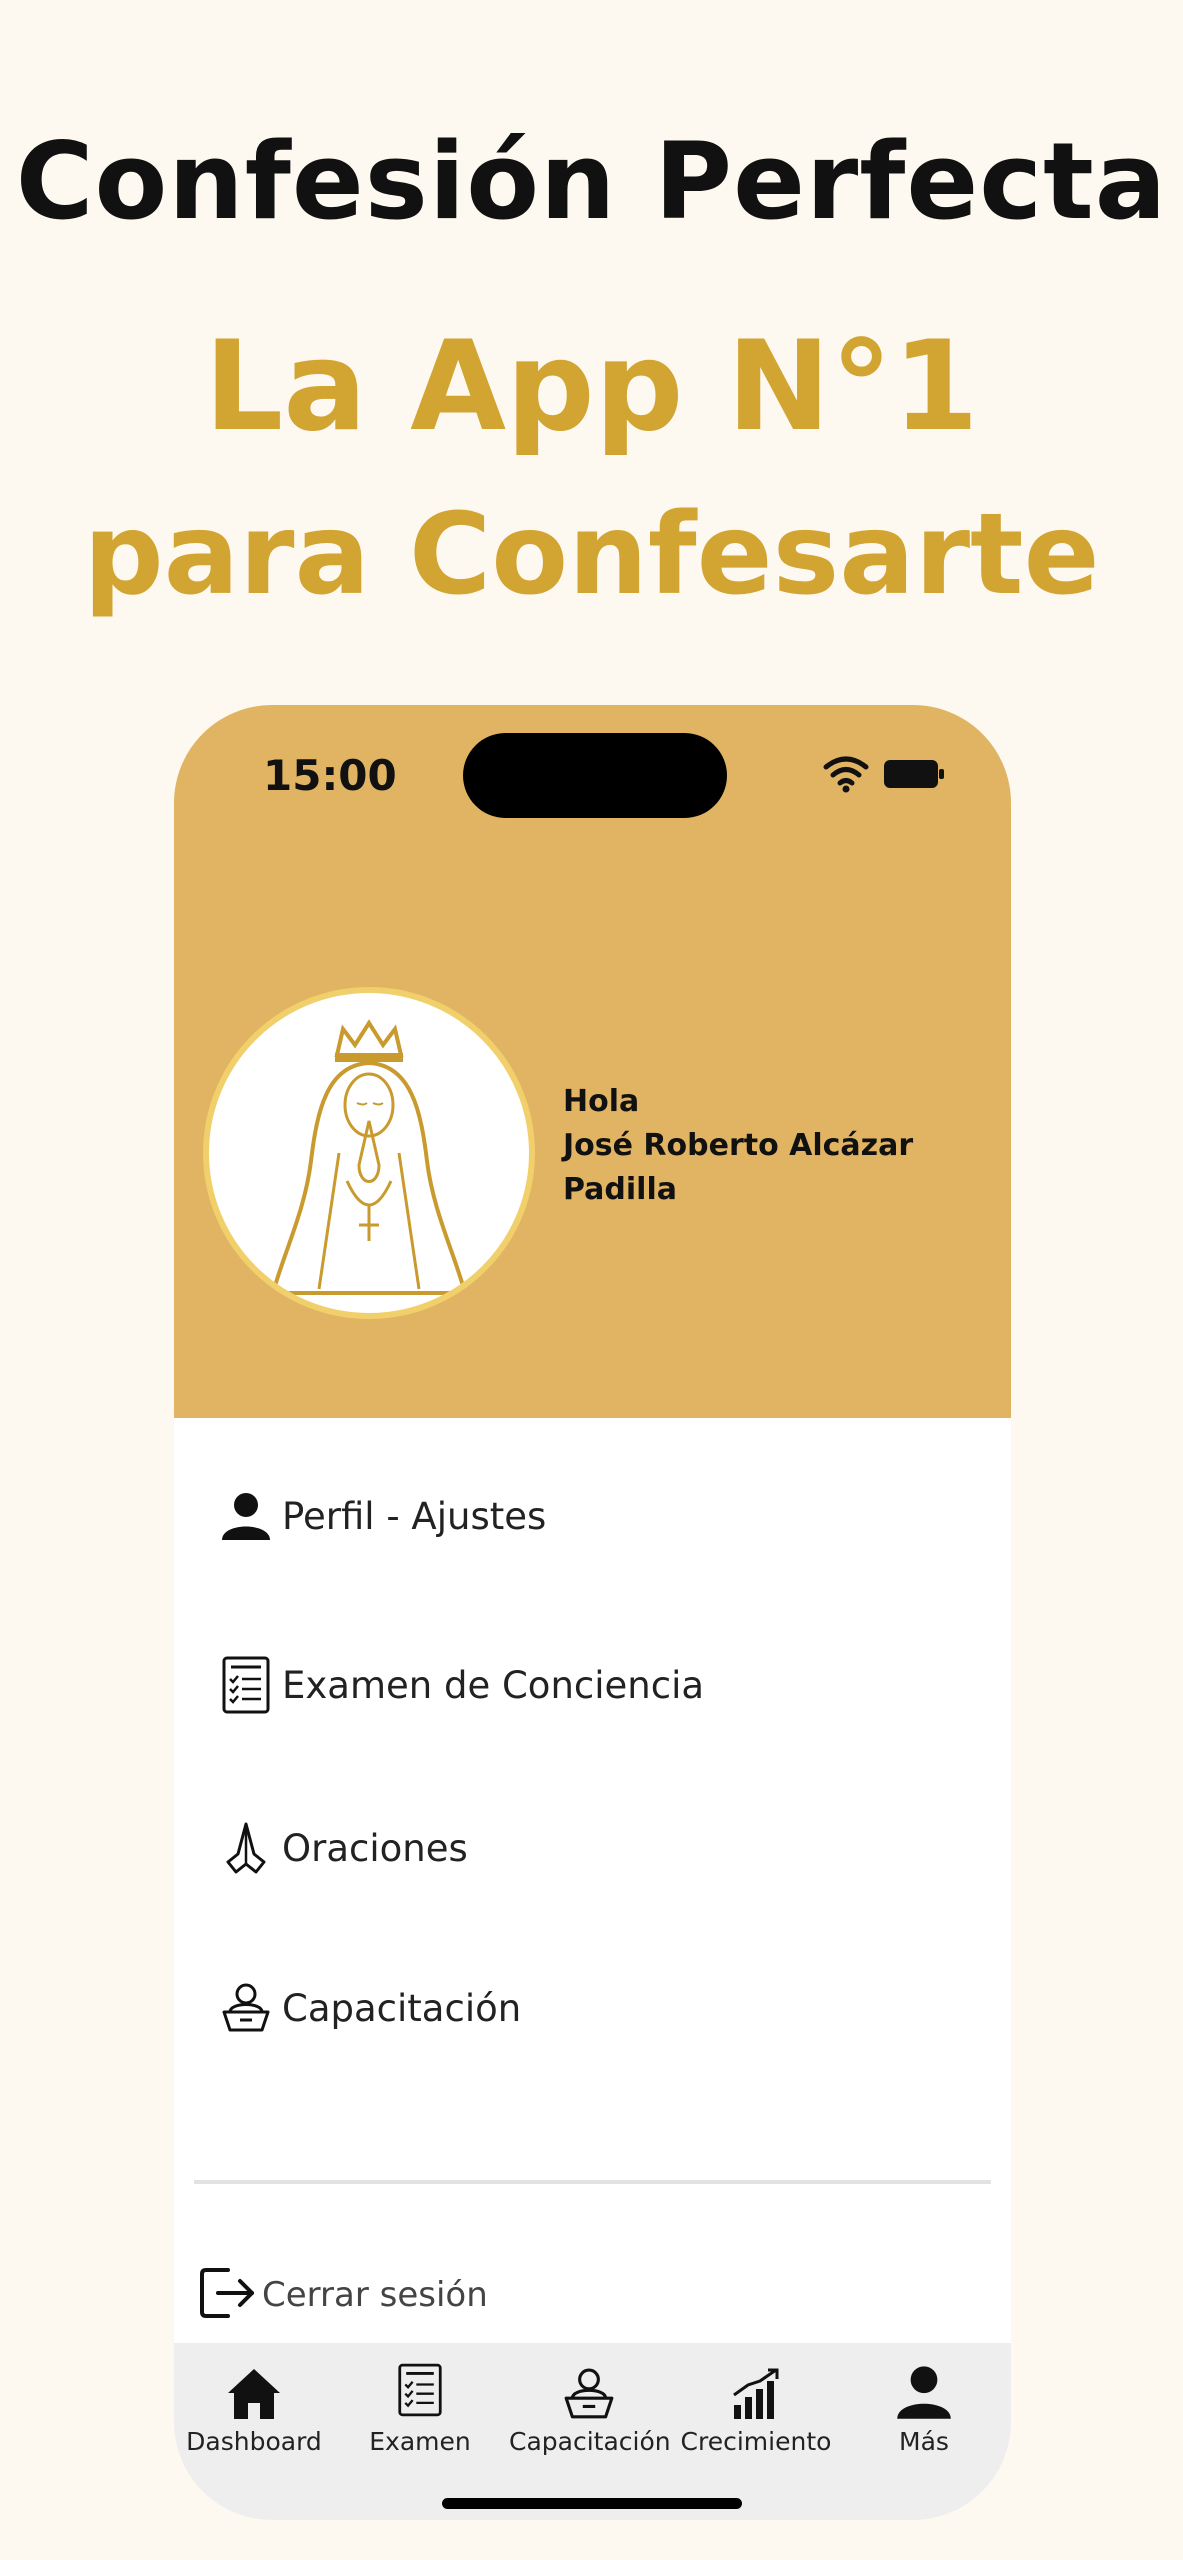 The image size is (1183, 2560). Describe the element at coordinates (592, 2503) in the screenshot. I see `home-indicator` at that location.